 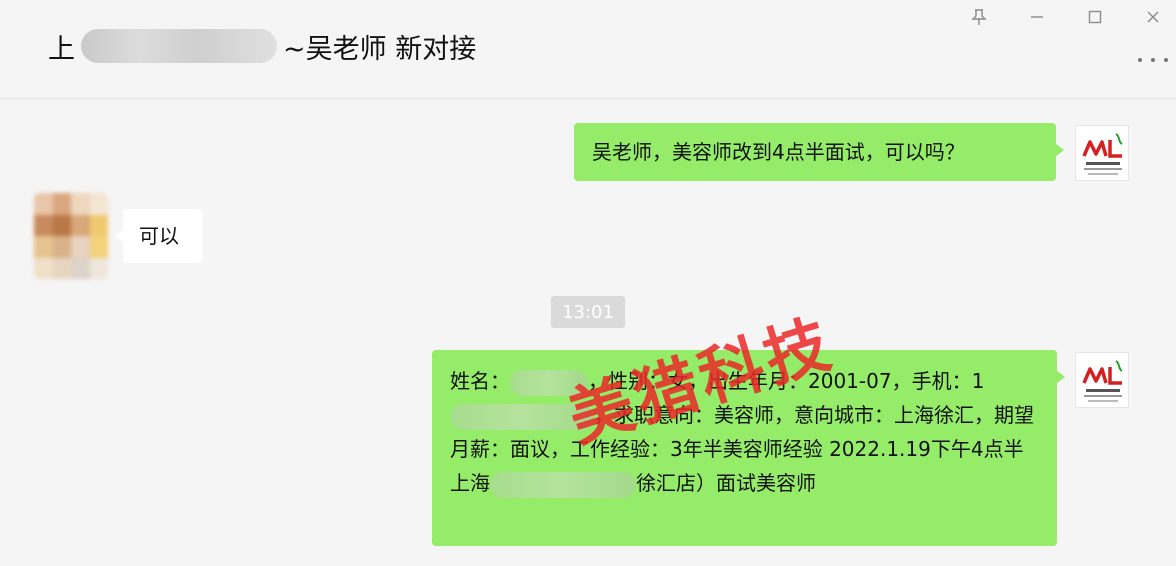 What do you see at coordinates (563, 484) in the screenshot?
I see `redacted-store` at bounding box center [563, 484].